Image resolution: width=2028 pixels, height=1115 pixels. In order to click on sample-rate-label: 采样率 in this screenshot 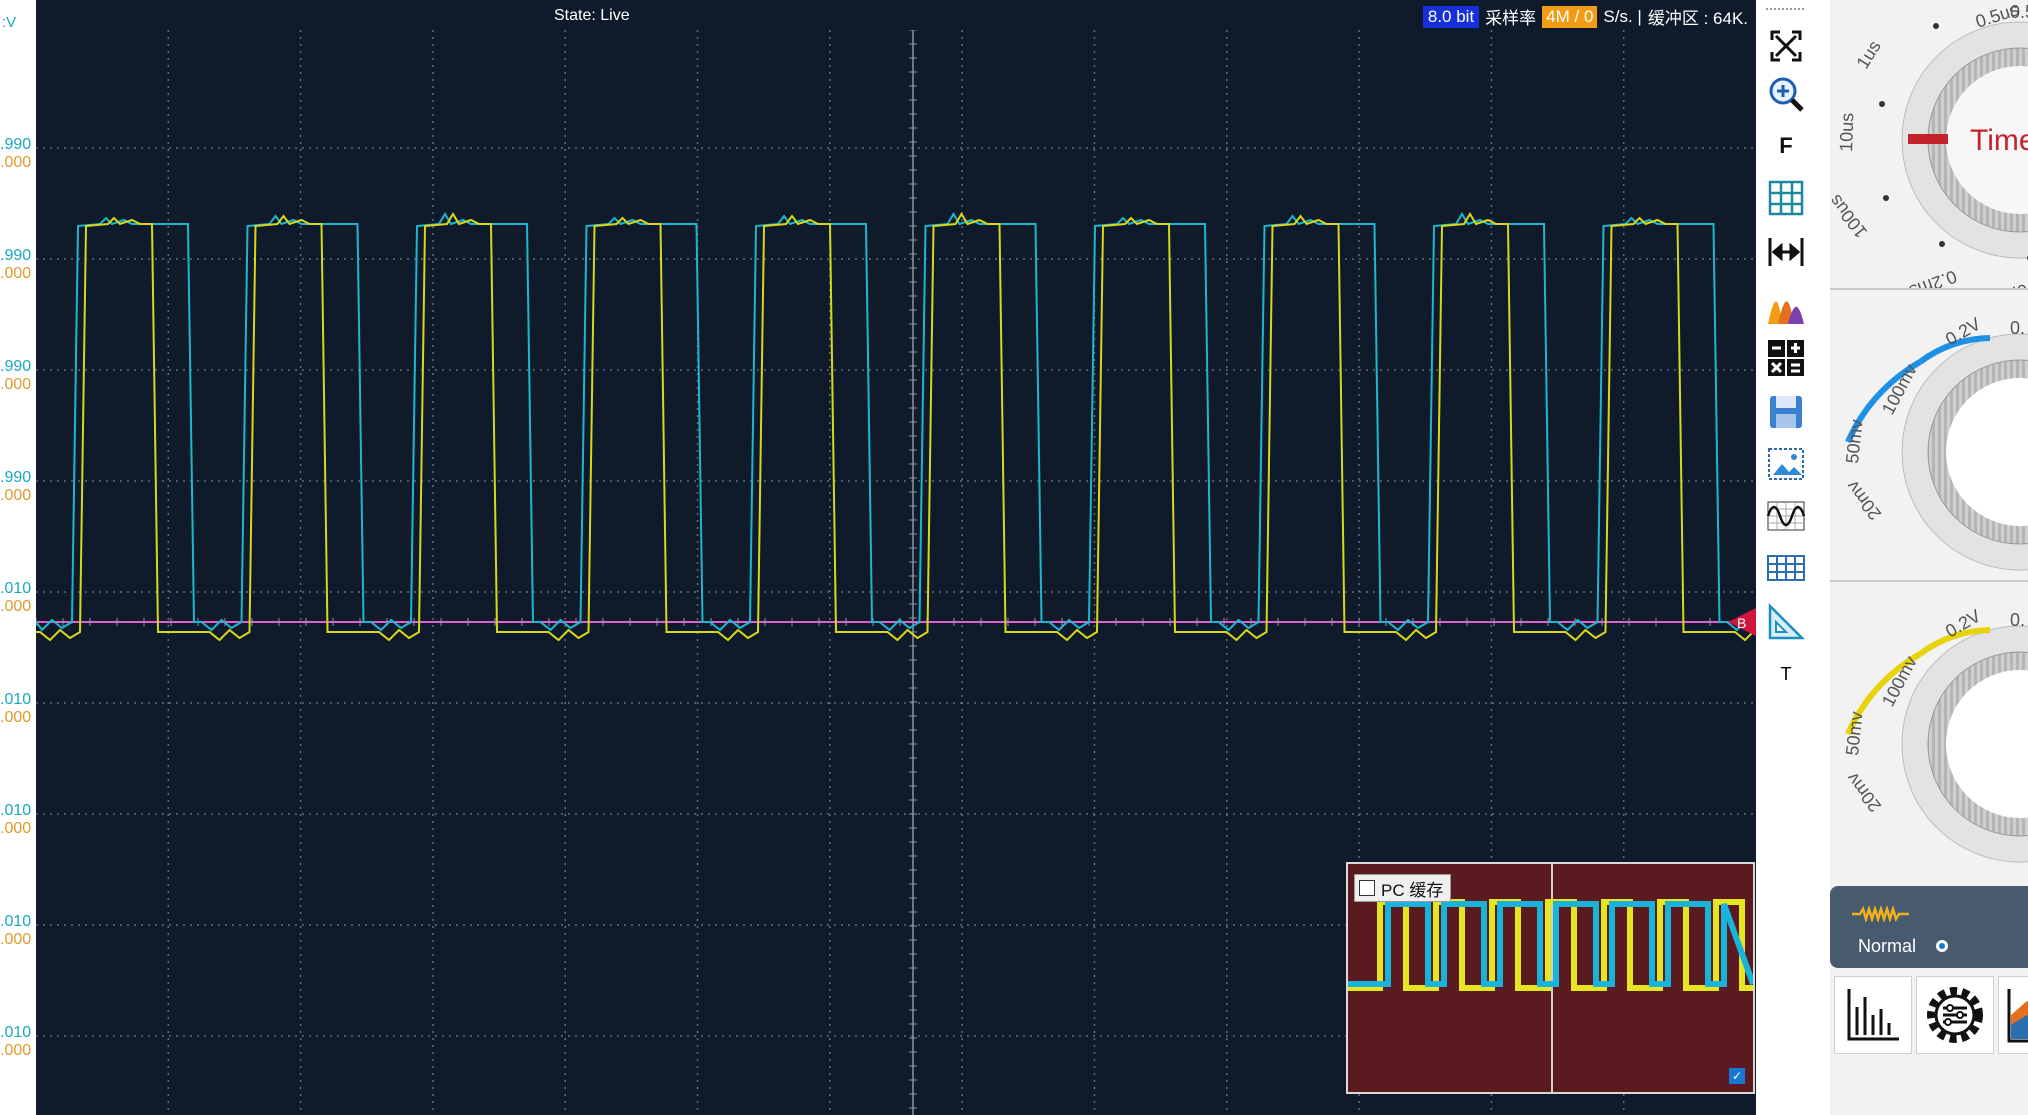, I will do `click(1511, 18)`.